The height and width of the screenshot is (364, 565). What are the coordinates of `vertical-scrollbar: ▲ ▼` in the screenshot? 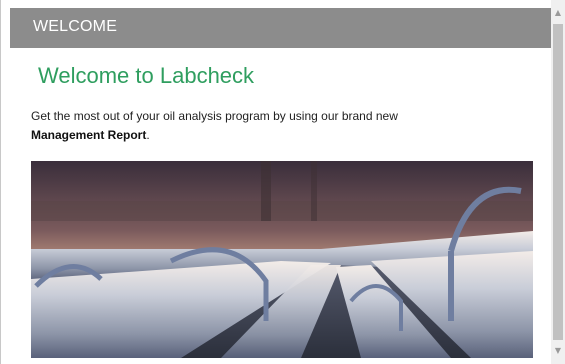 It's located at (558, 182).